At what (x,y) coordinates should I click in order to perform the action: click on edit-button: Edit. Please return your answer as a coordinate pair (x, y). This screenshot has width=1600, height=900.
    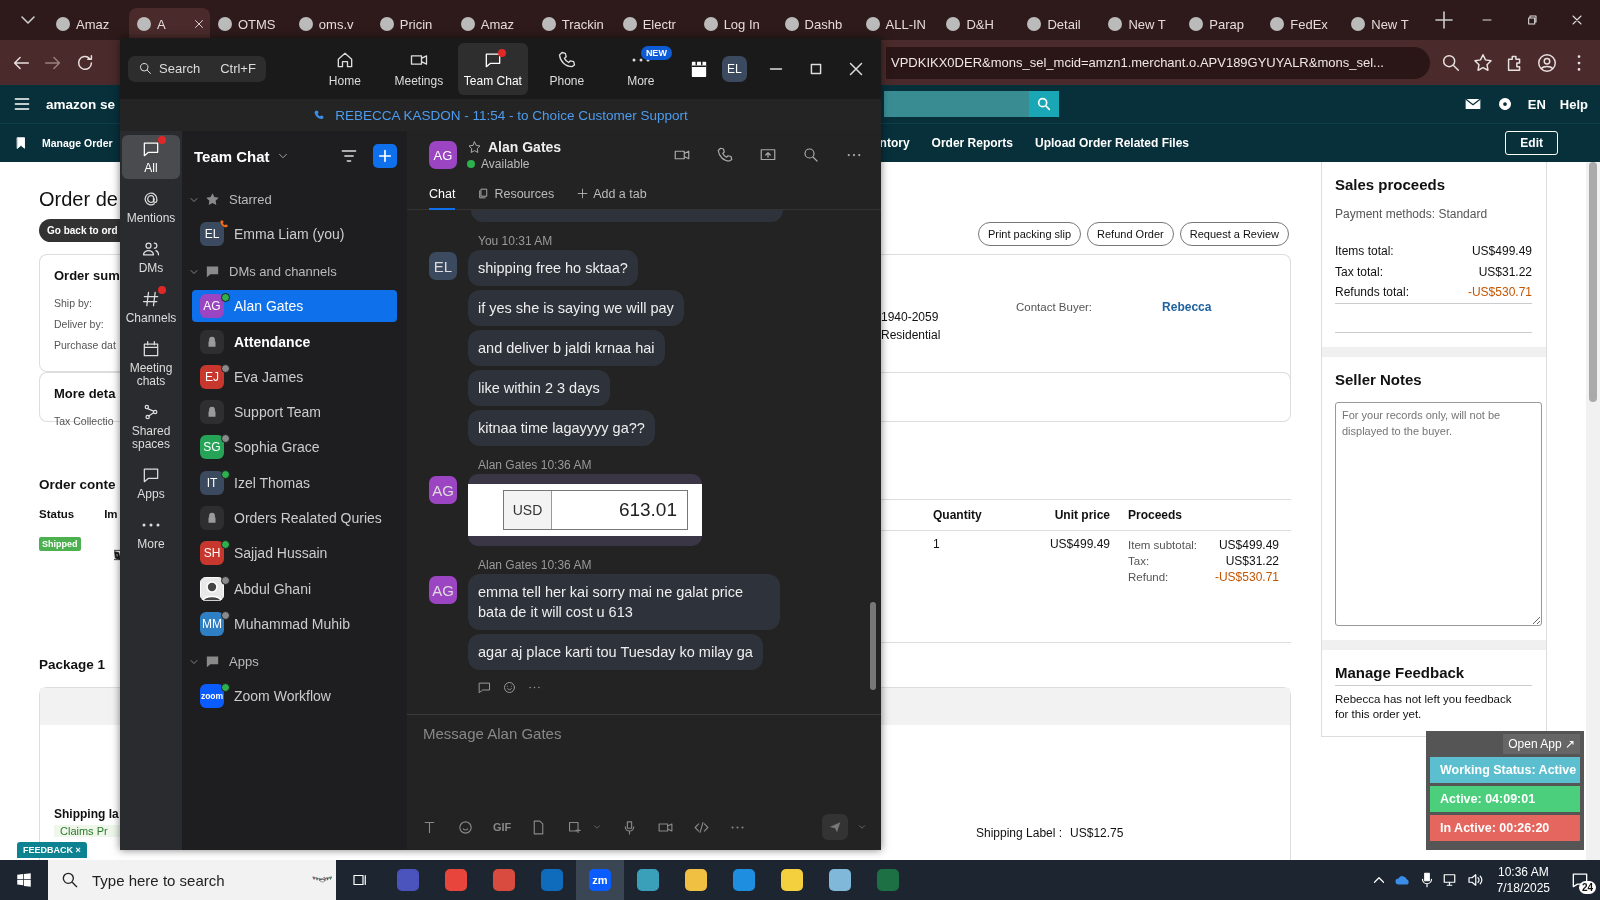
    Looking at the image, I should click on (1531, 143).